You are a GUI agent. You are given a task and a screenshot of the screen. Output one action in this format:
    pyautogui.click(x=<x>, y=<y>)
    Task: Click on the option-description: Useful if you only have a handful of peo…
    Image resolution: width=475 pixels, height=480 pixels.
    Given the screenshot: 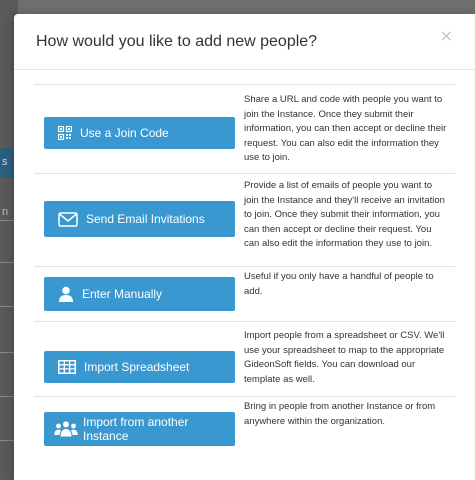 What is the action you would take?
    pyautogui.click(x=339, y=284)
    